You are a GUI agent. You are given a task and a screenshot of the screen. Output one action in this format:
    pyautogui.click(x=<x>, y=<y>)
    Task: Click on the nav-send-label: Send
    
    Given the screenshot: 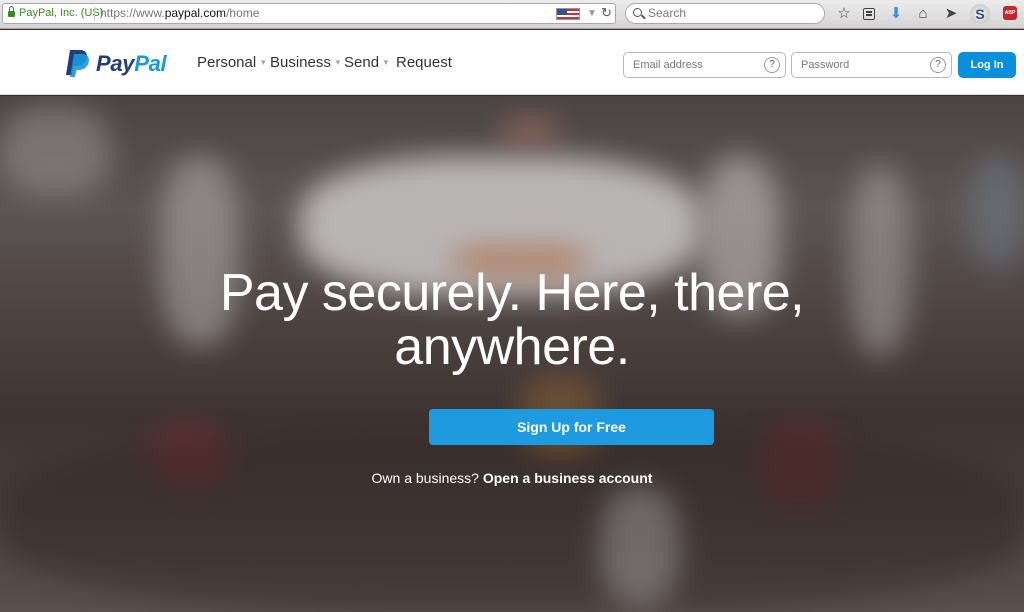 What is the action you would take?
    pyautogui.click(x=362, y=62)
    